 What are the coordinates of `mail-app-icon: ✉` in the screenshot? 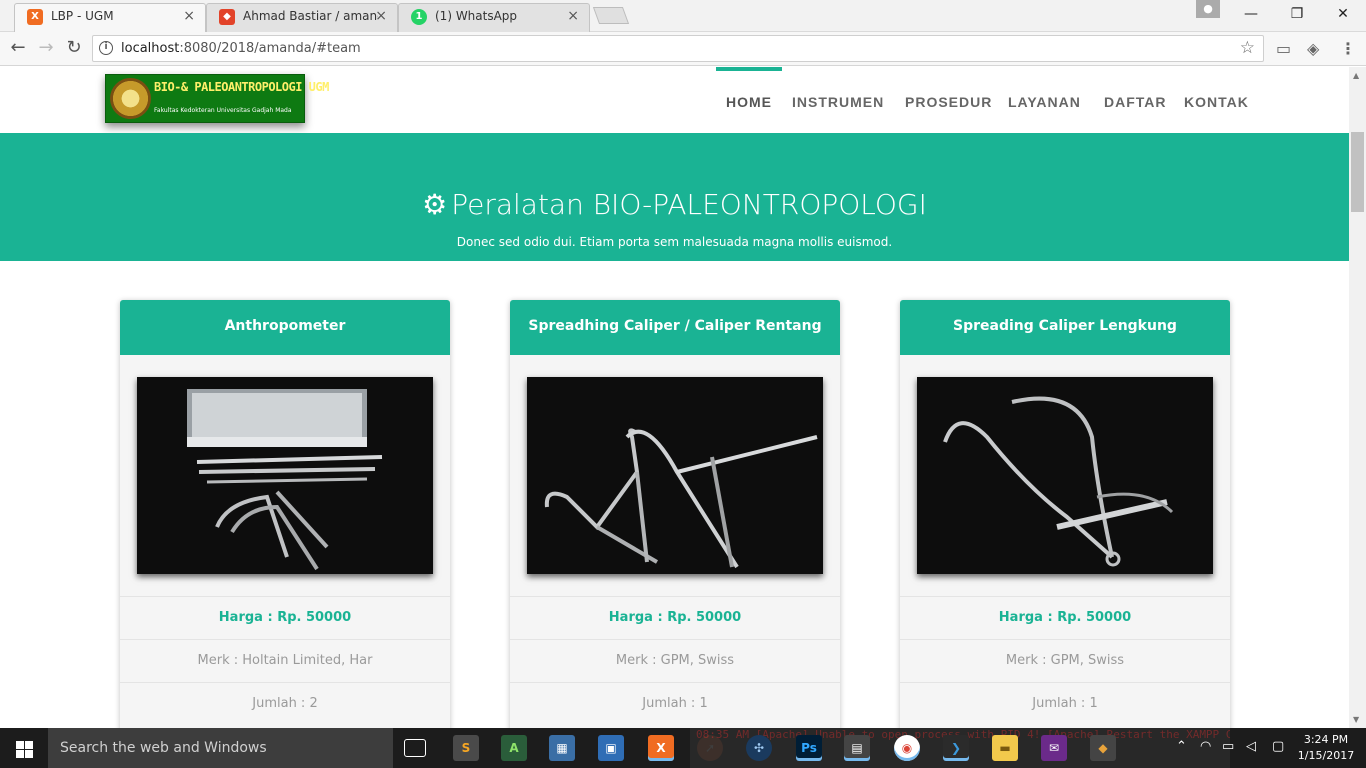 It's located at (1054, 748).